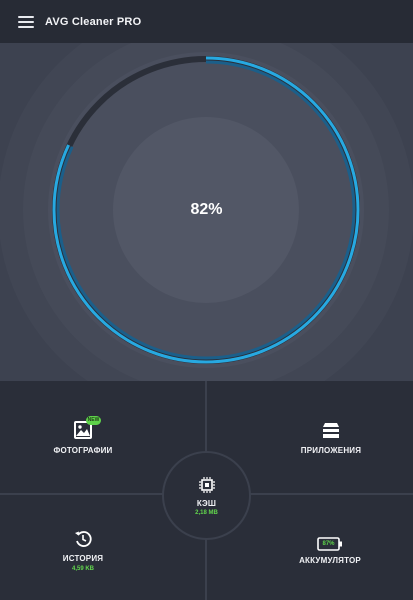 The width and height of the screenshot is (413, 600). What do you see at coordinates (93, 420) in the screenshot?
I see `new-badge: NEW` at bounding box center [93, 420].